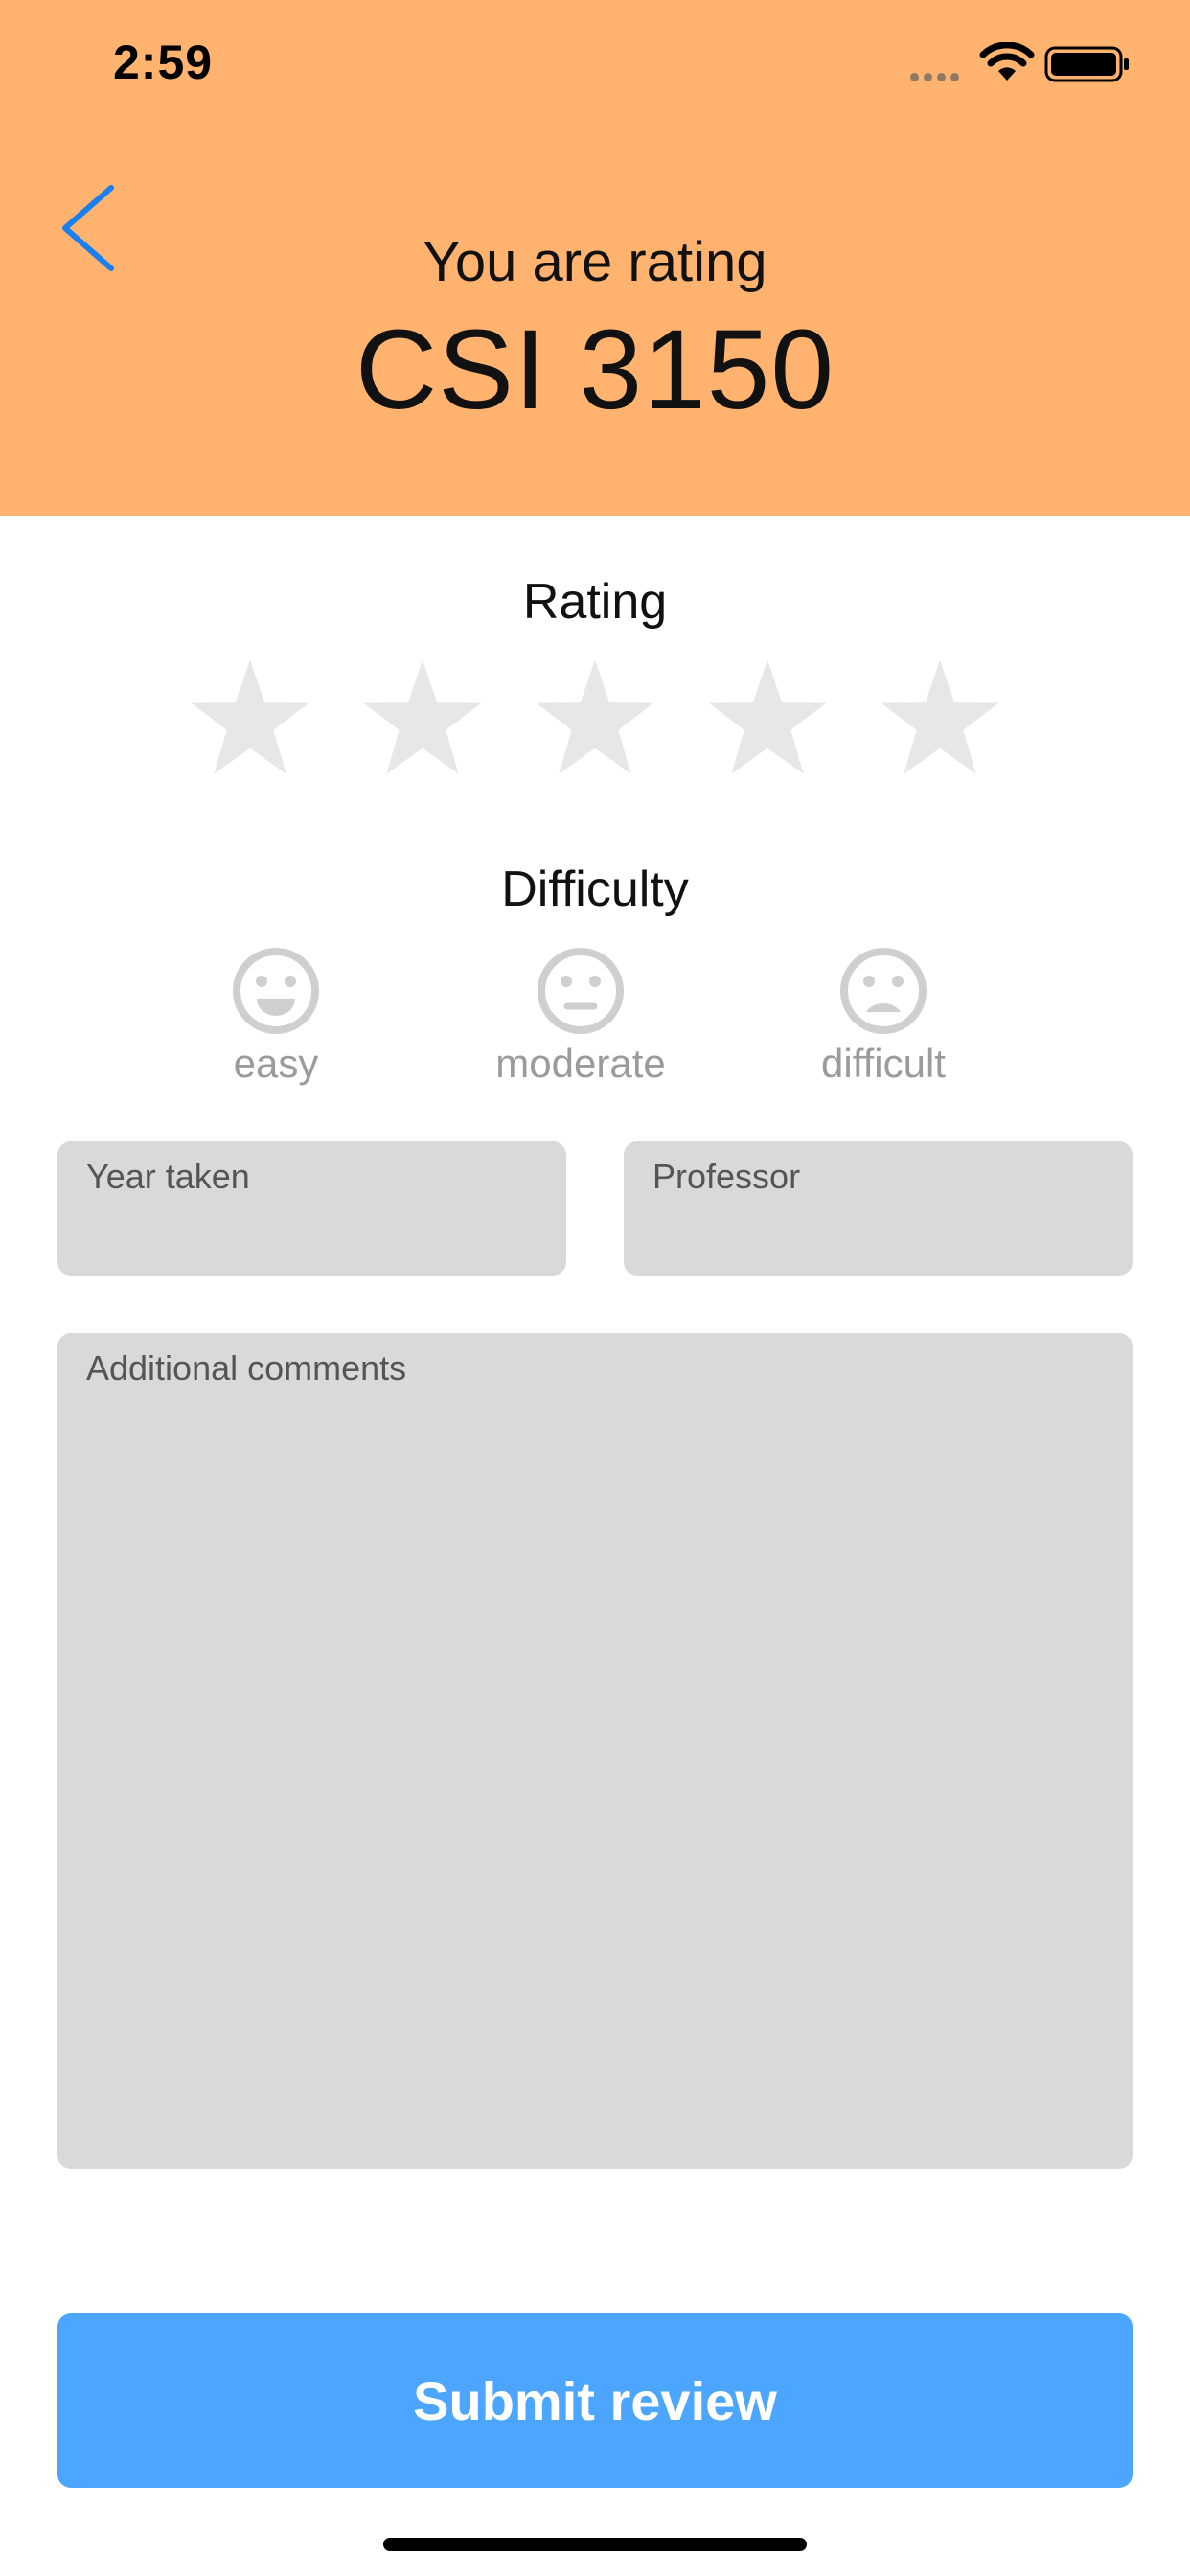 The width and height of the screenshot is (1190, 2576). Describe the element at coordinates (595, 602) in the screenshot. I see `rating-label: Rating` at that location.